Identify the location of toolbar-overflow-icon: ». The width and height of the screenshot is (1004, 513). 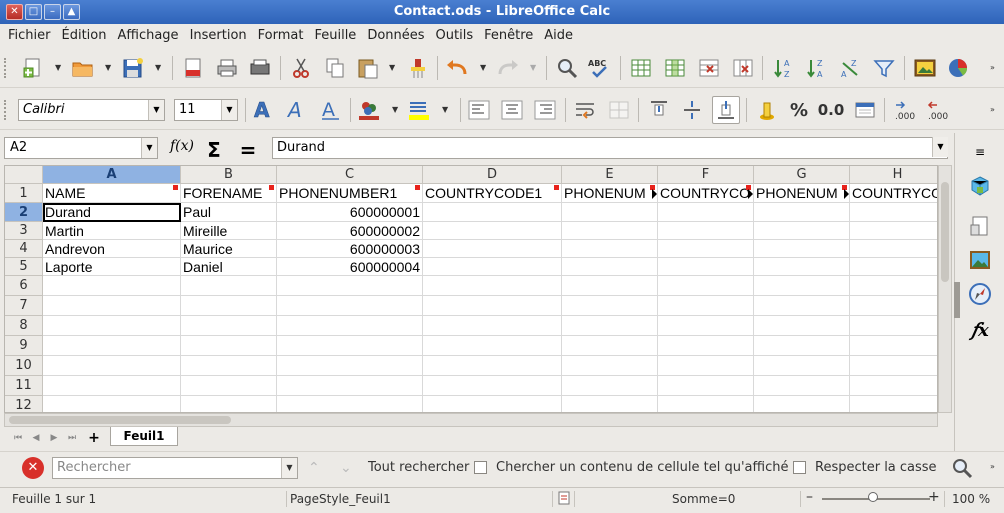
(992, 67).